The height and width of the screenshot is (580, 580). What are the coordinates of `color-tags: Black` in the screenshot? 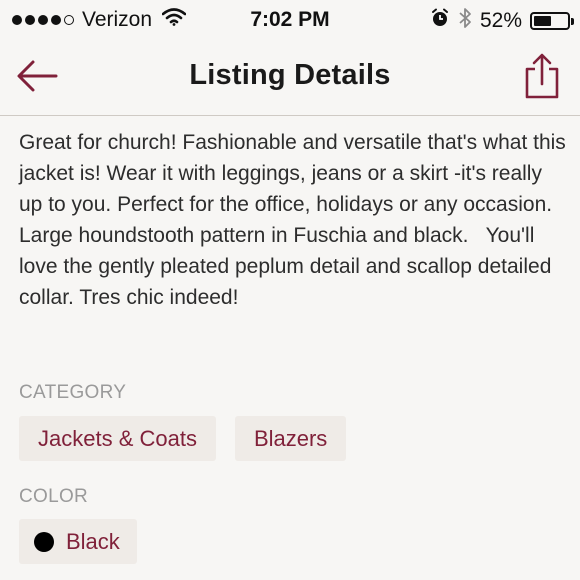 It's located at (78, 541).